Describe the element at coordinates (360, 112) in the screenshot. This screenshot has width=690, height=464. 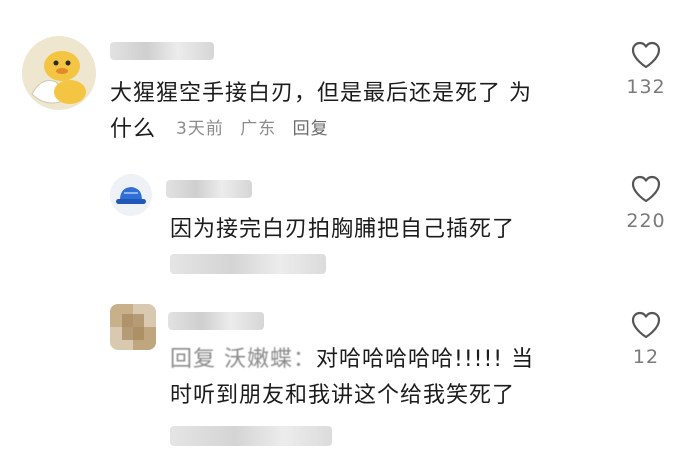
I see `comment-text: 大猩猩空手接白刃，但是最后还是死了 为 什么 3天前 广东 回复` at that location.